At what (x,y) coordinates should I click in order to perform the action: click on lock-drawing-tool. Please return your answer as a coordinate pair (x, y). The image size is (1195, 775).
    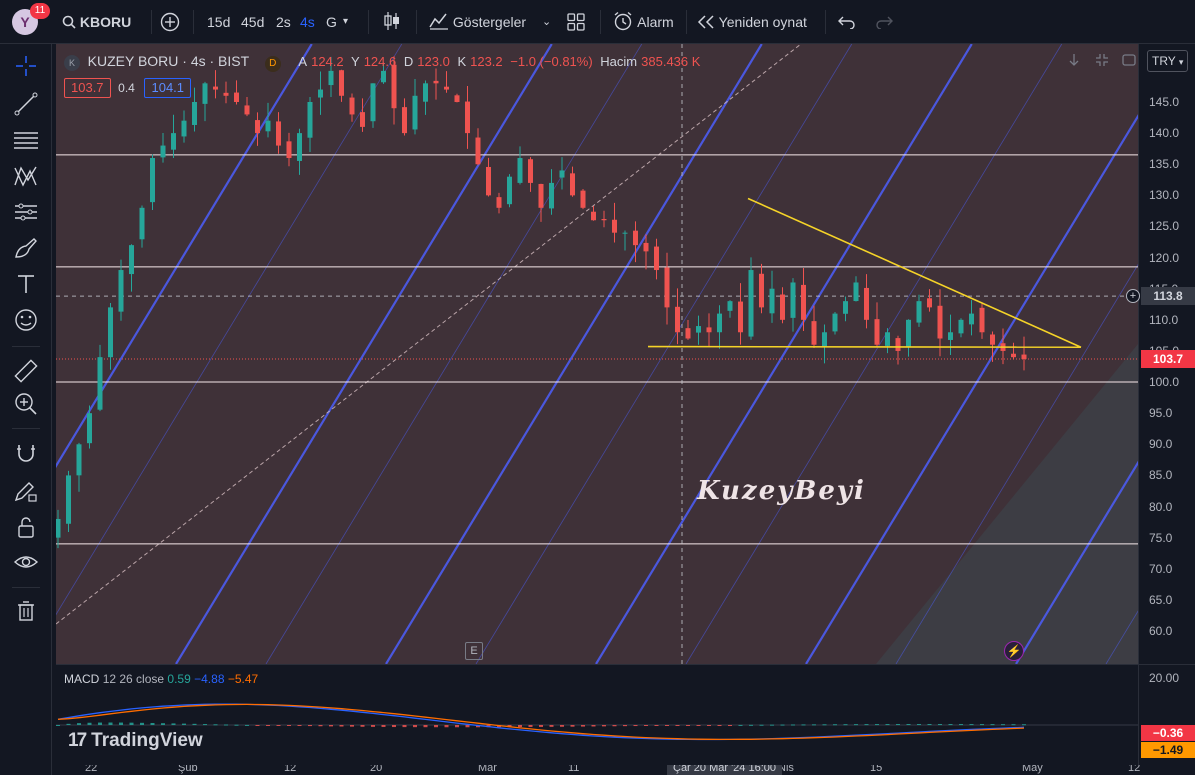
    Looking at the image, I should click on (26, 491).